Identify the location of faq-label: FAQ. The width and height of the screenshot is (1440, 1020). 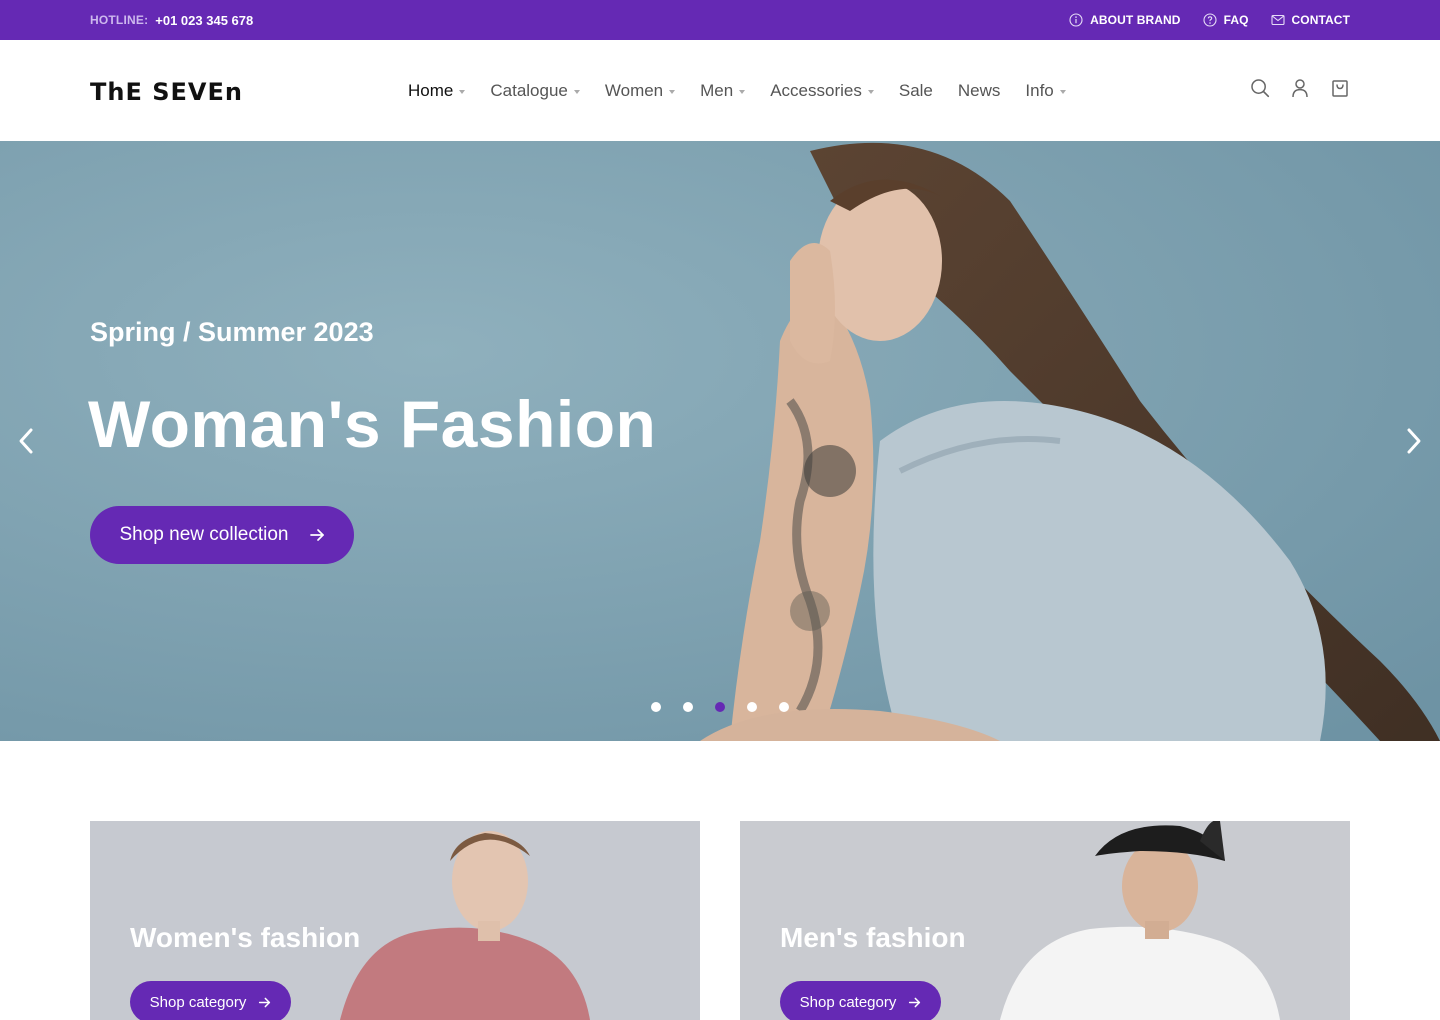
(1236, 20).